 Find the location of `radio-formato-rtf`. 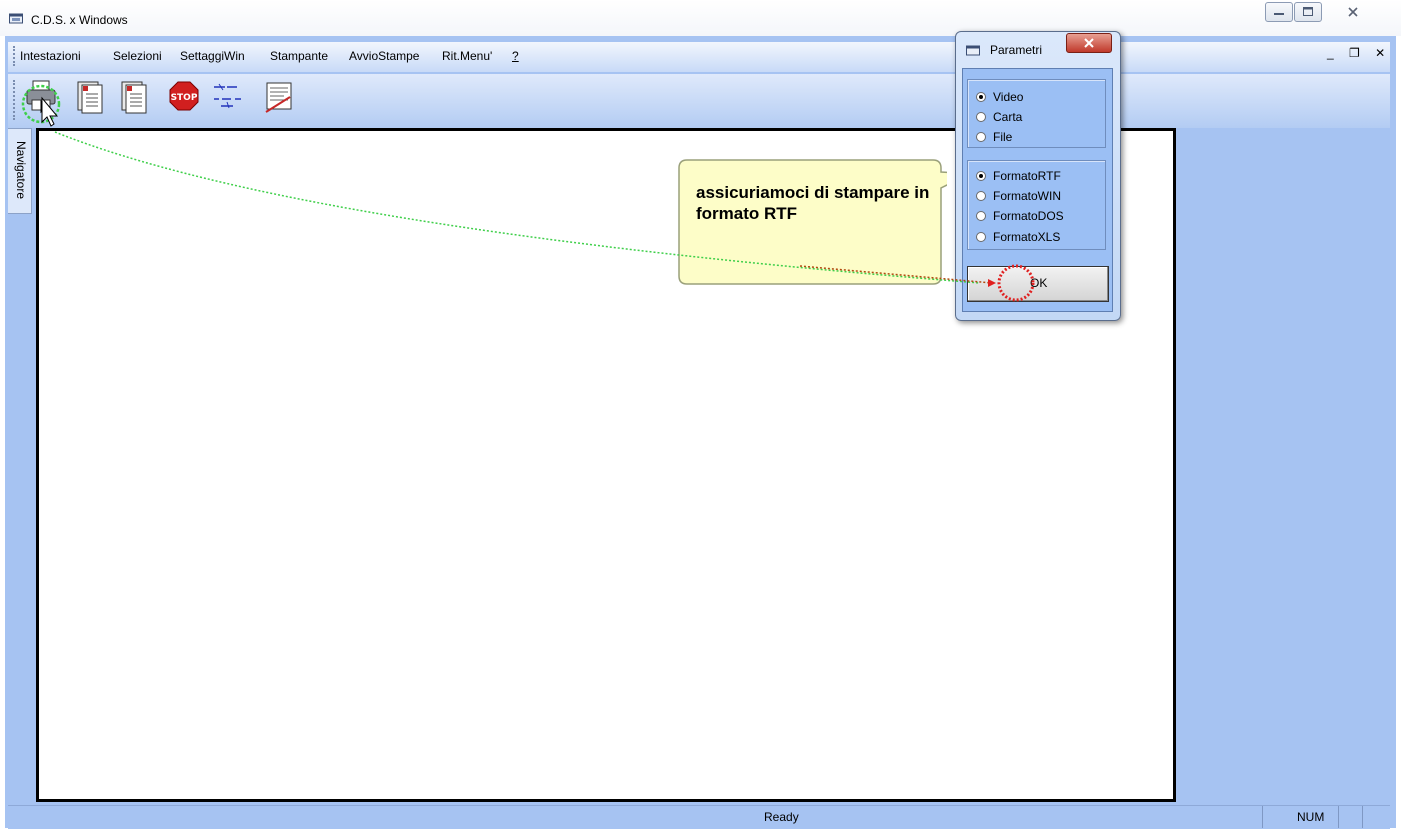

radio-formato-rtf is located at coordinates (981, 176).